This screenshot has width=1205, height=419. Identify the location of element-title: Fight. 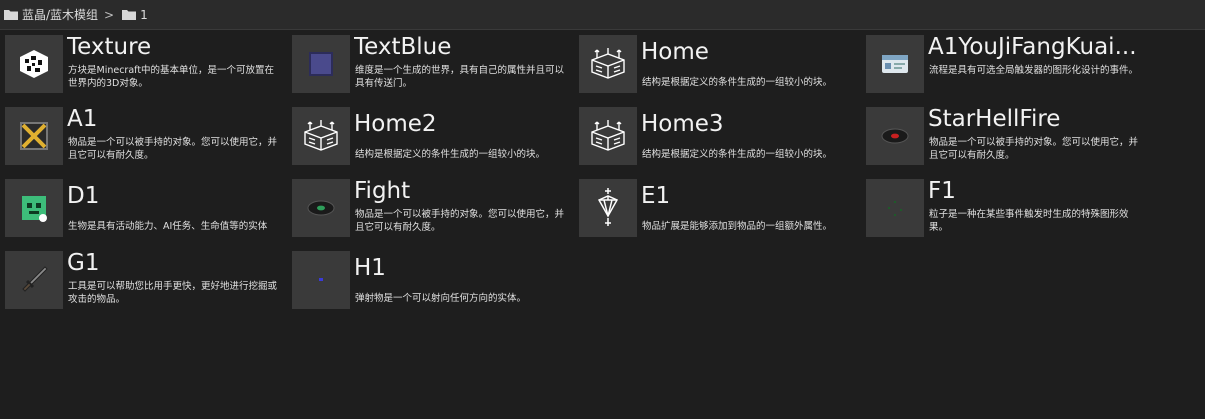
(382, 191).